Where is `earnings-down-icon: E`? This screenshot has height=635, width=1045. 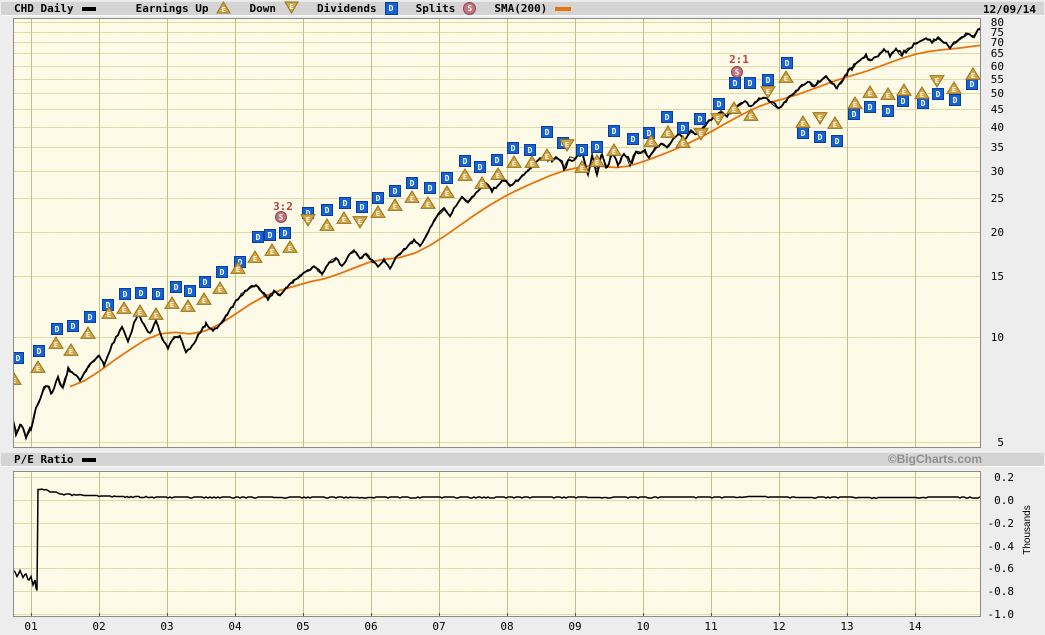 earnings-down-icon: E is located at coordinates (291, 8).